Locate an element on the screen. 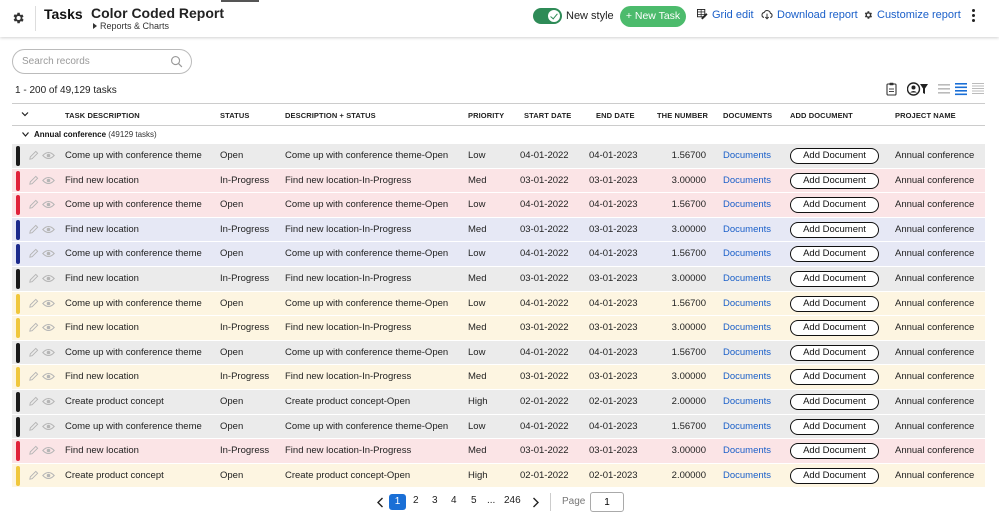 The image size is (999, 516). download-report-link: Download report is located at coordinates (809, 15).